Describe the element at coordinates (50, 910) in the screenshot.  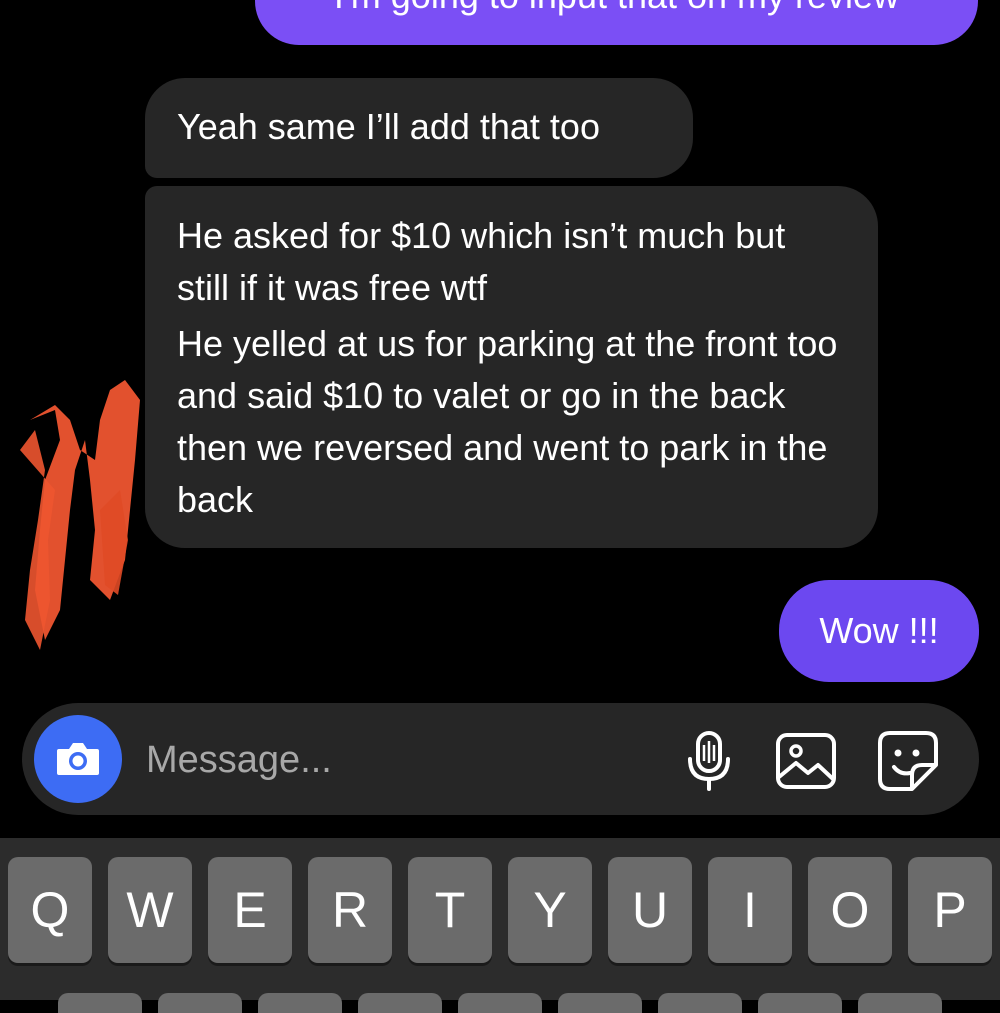
I see `key-q: Q` at that location.